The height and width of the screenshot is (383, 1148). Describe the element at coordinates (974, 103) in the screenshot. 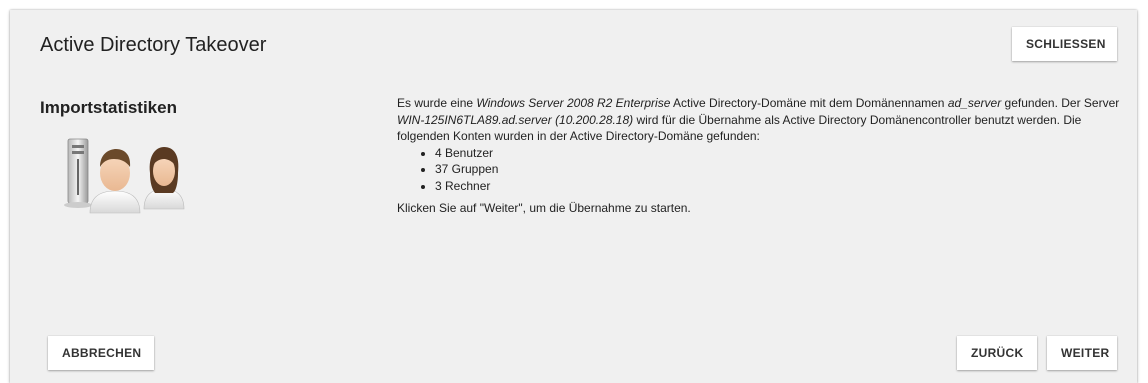

I see `domain-name: ad_server` at that location.